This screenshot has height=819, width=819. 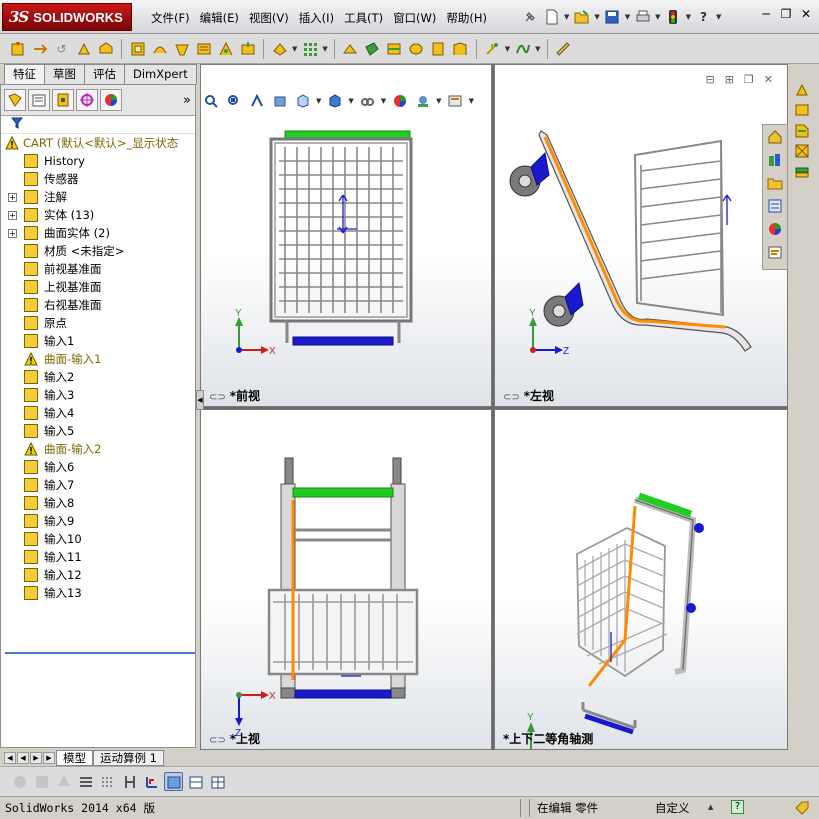 I want to click on tree-item: + 曲面实体 (2), so click(x=98, y=233).